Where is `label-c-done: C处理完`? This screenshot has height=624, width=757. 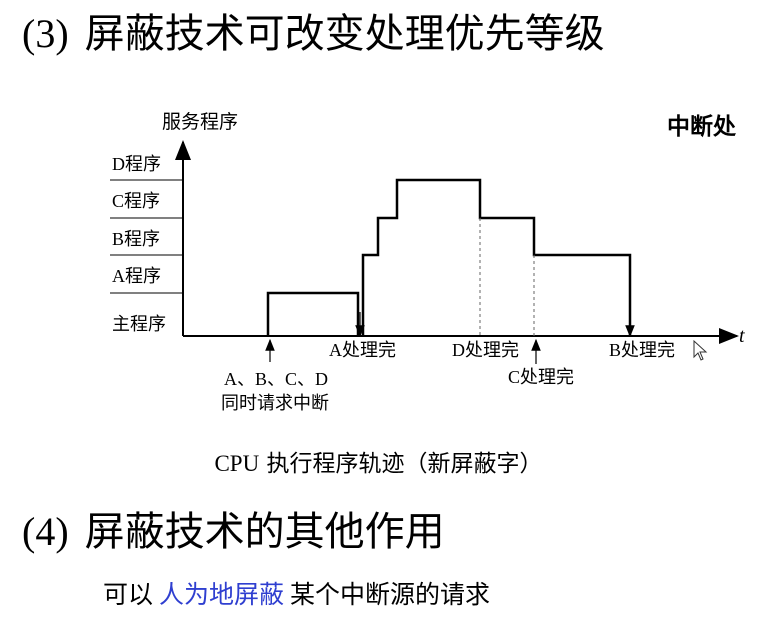
label-c-done: C处理完 is located at coordinates (541, 377).